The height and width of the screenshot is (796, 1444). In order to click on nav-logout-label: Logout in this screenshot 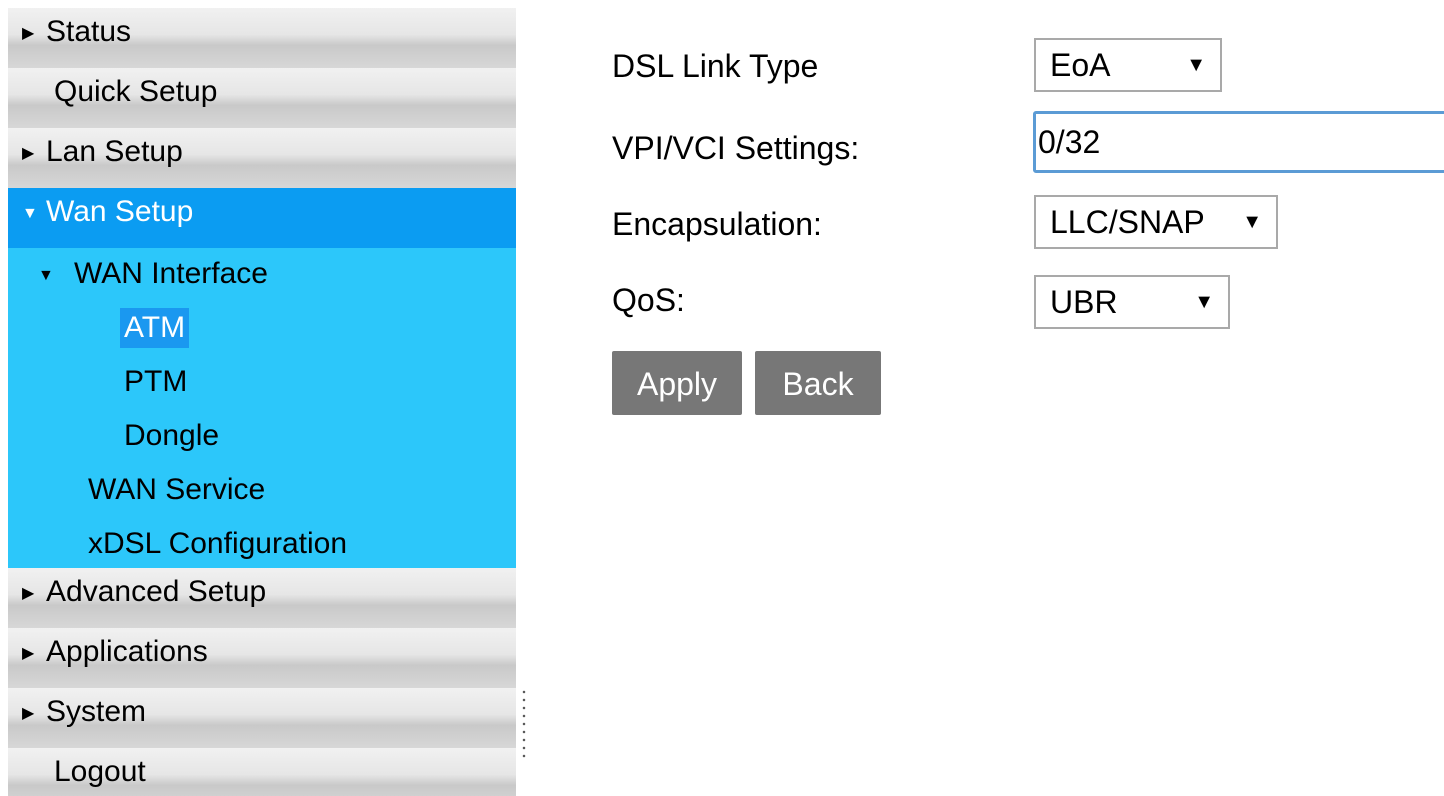, I will do `click(100, 771)`.